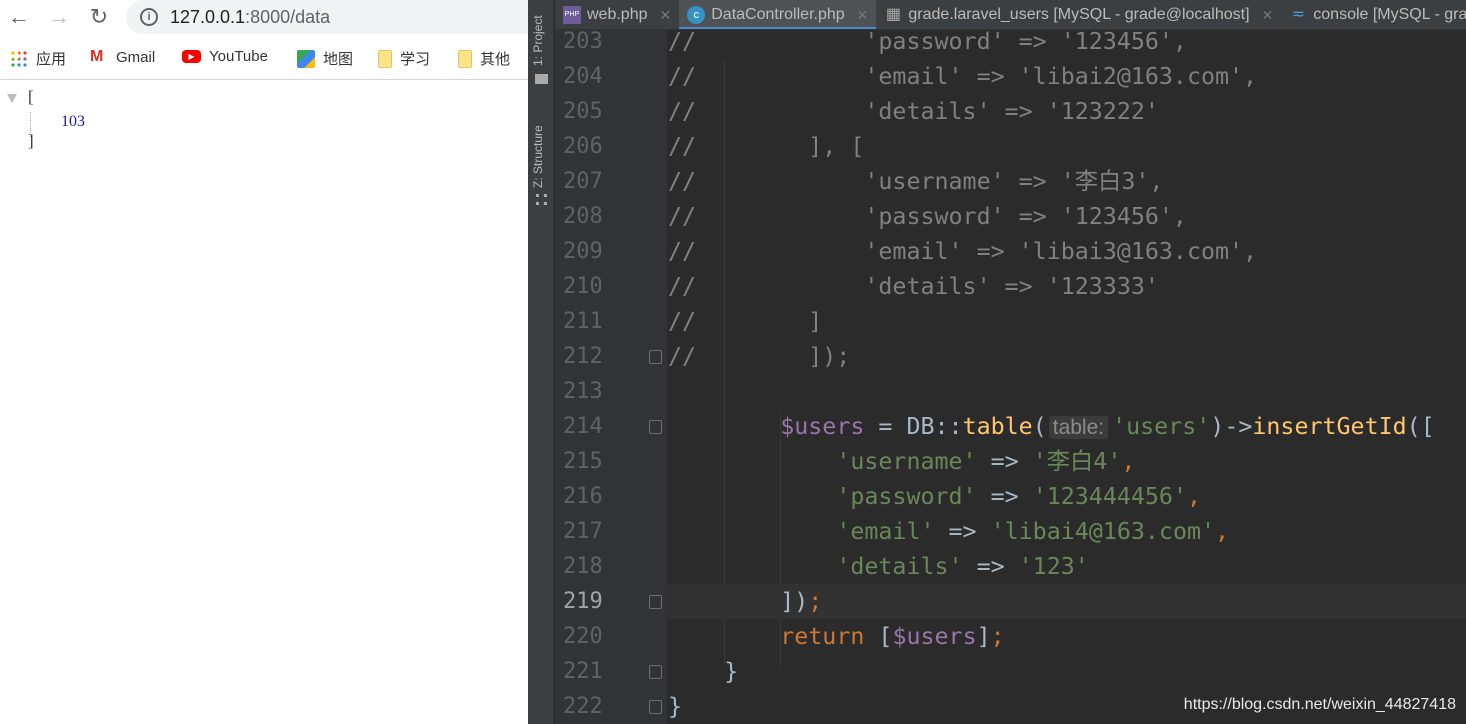 The height and width of the screenshot is (724, 1466). Describe the element at coordinates (38, 58) in the screenshot. I see `bookmark-0: 应用` at that location.